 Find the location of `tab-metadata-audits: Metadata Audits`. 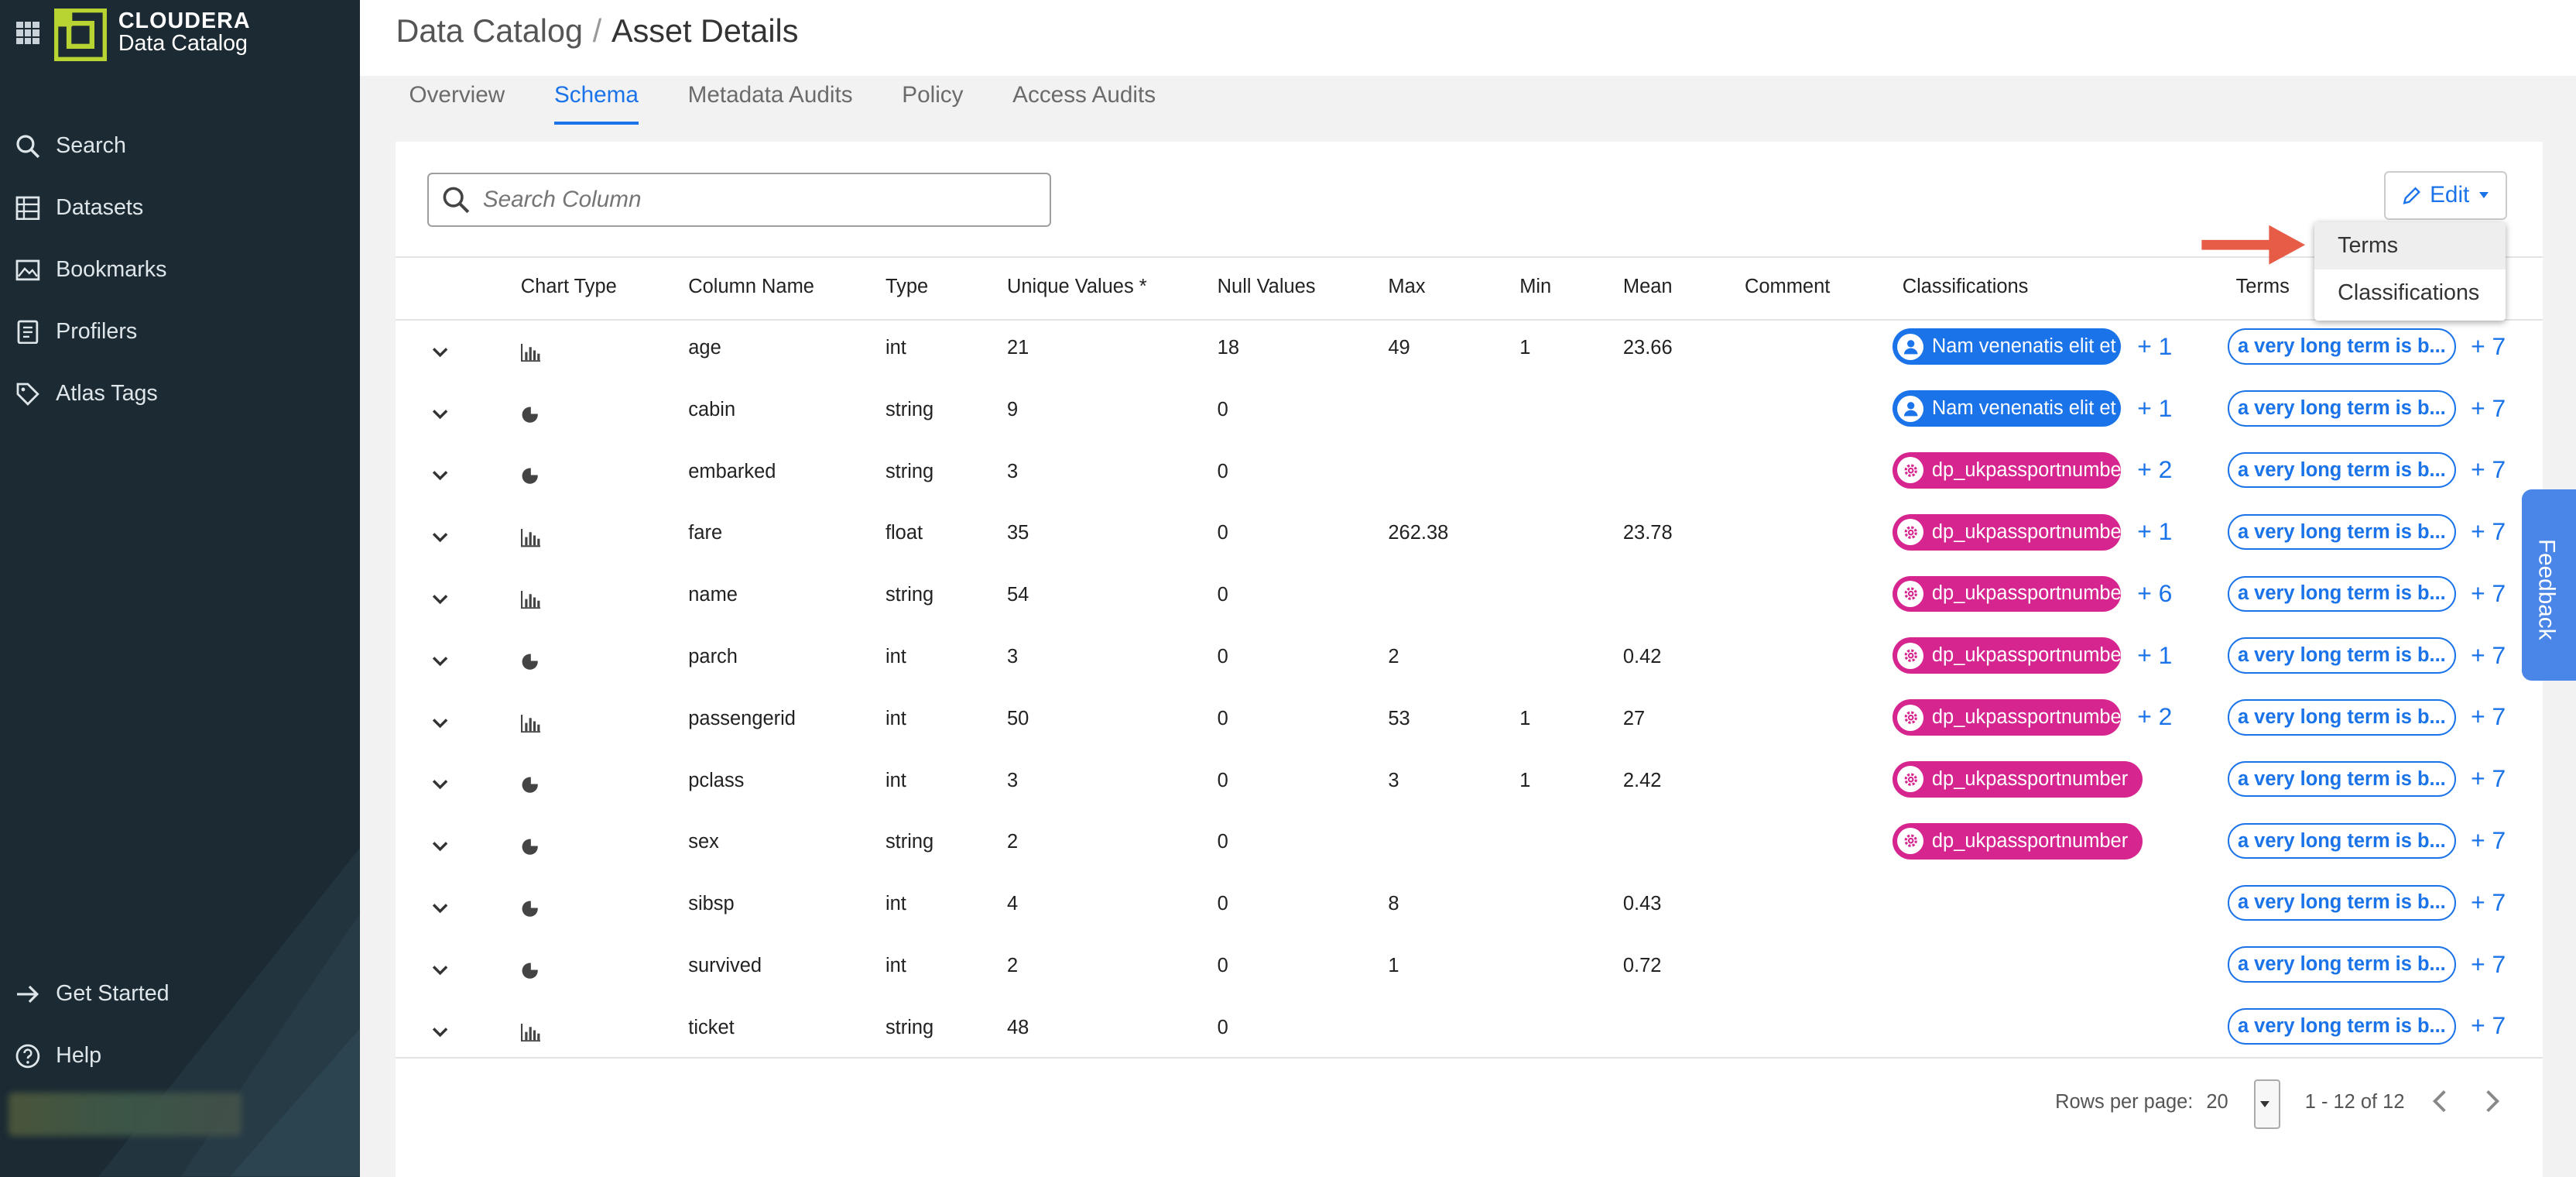

tab-metadata-audits: Metadata Audits is located at coordinates (770, 101).